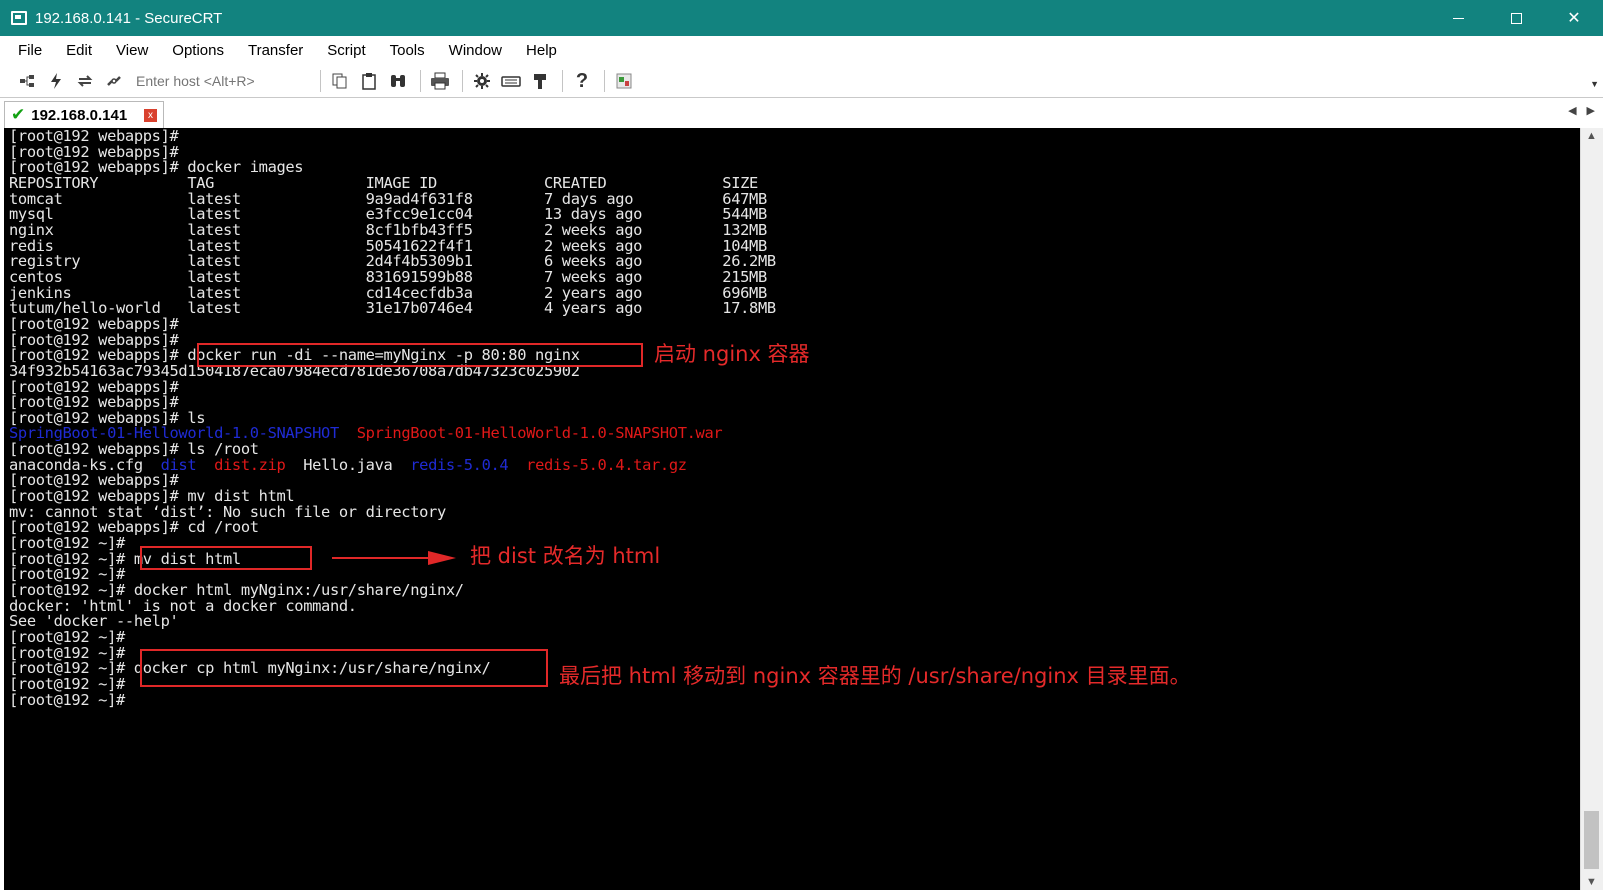  Describe the element at coordinates (56, 81) in the screenshot. I see `quick-connect-icon` at that location.